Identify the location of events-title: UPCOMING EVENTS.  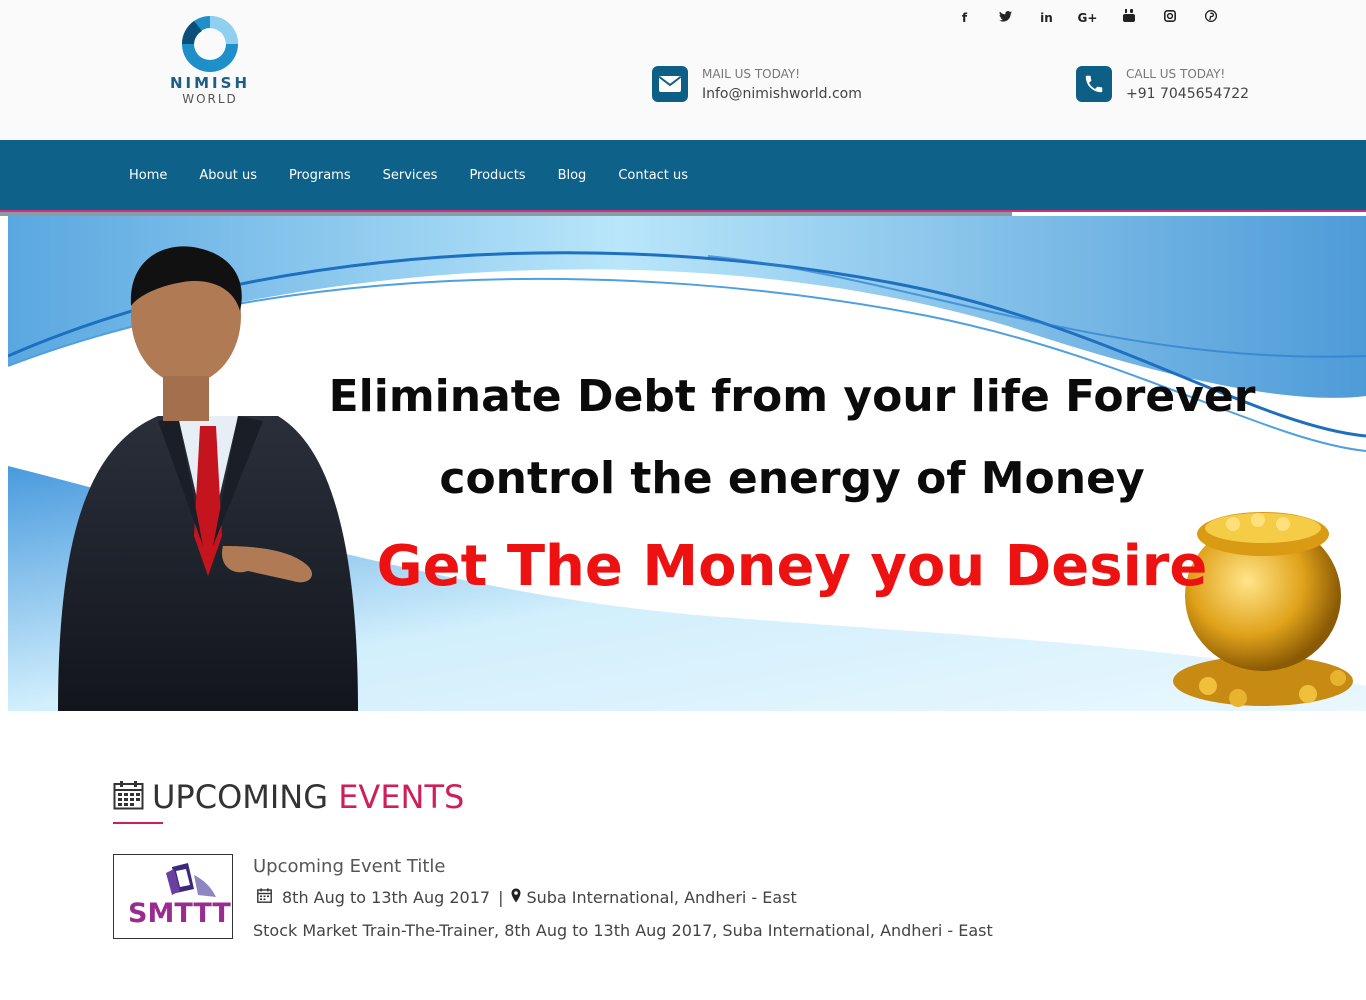
(308, 797).